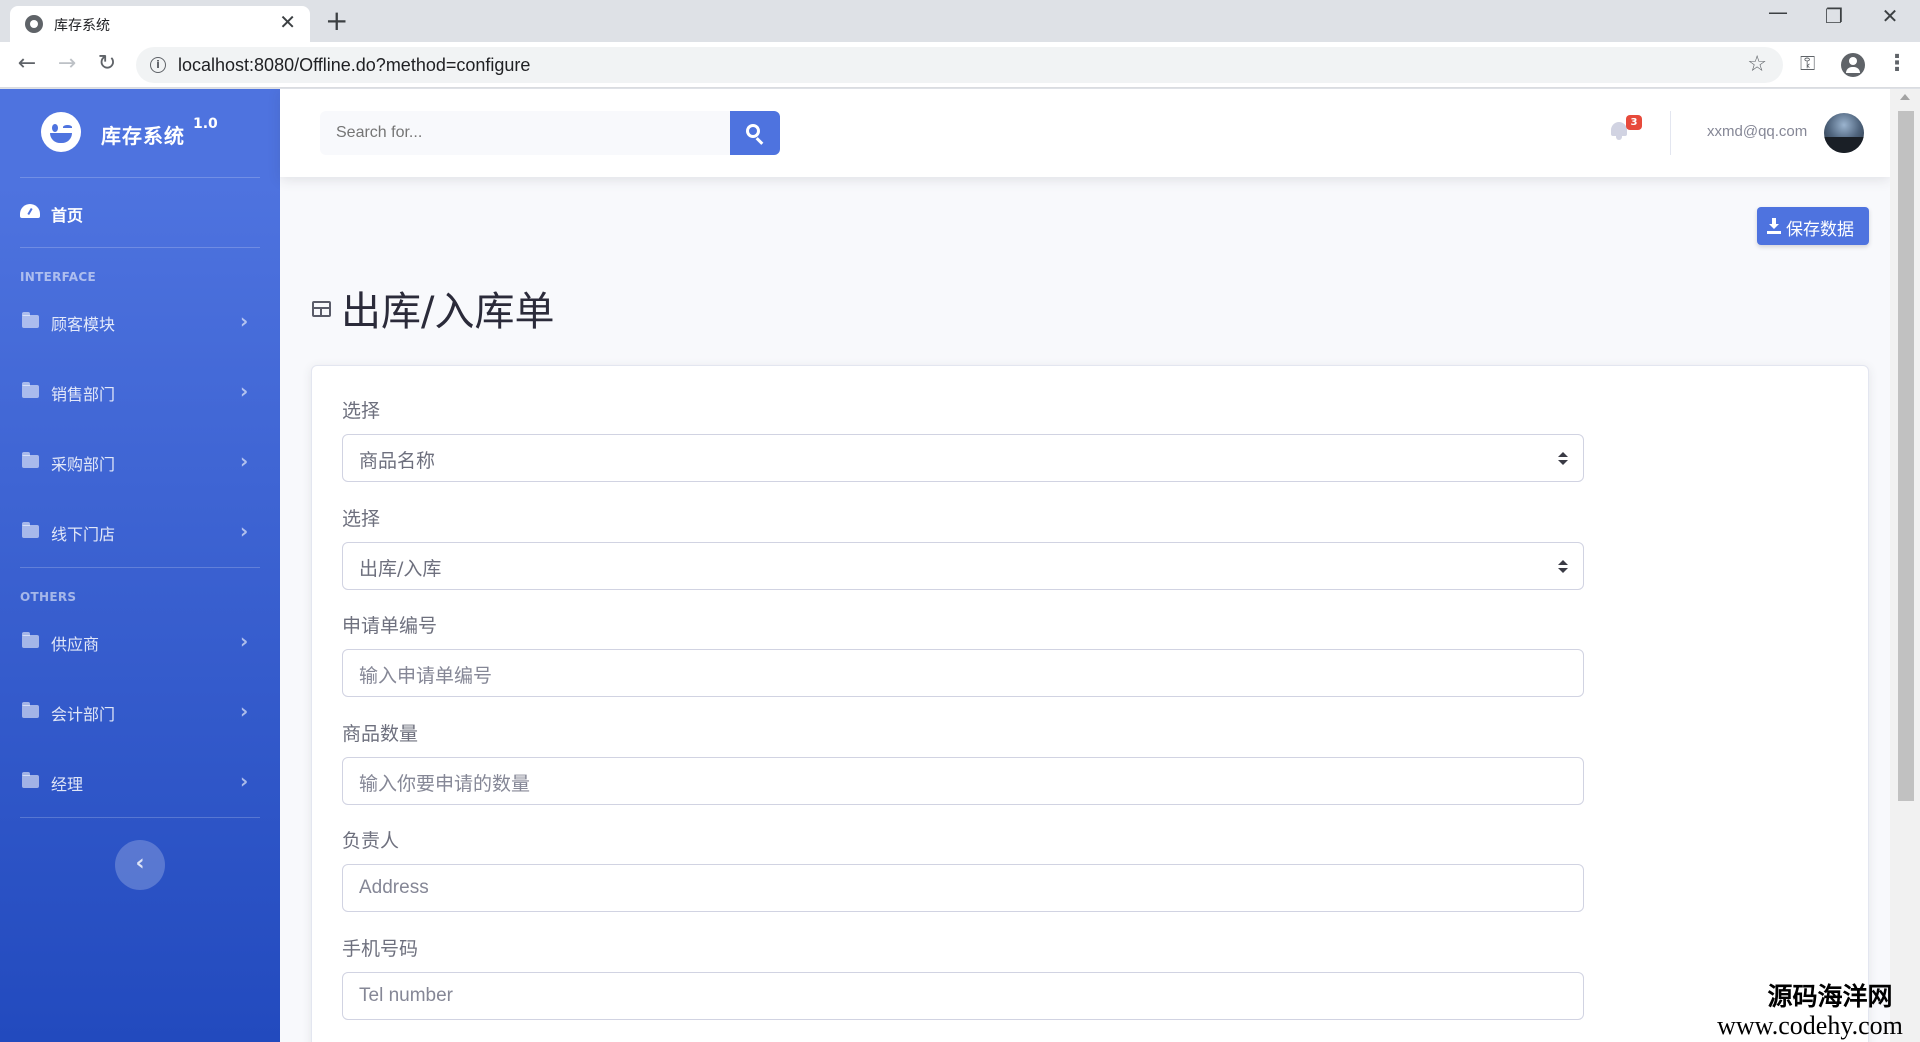  I want to click on favicon-icon, so click(34, 24).